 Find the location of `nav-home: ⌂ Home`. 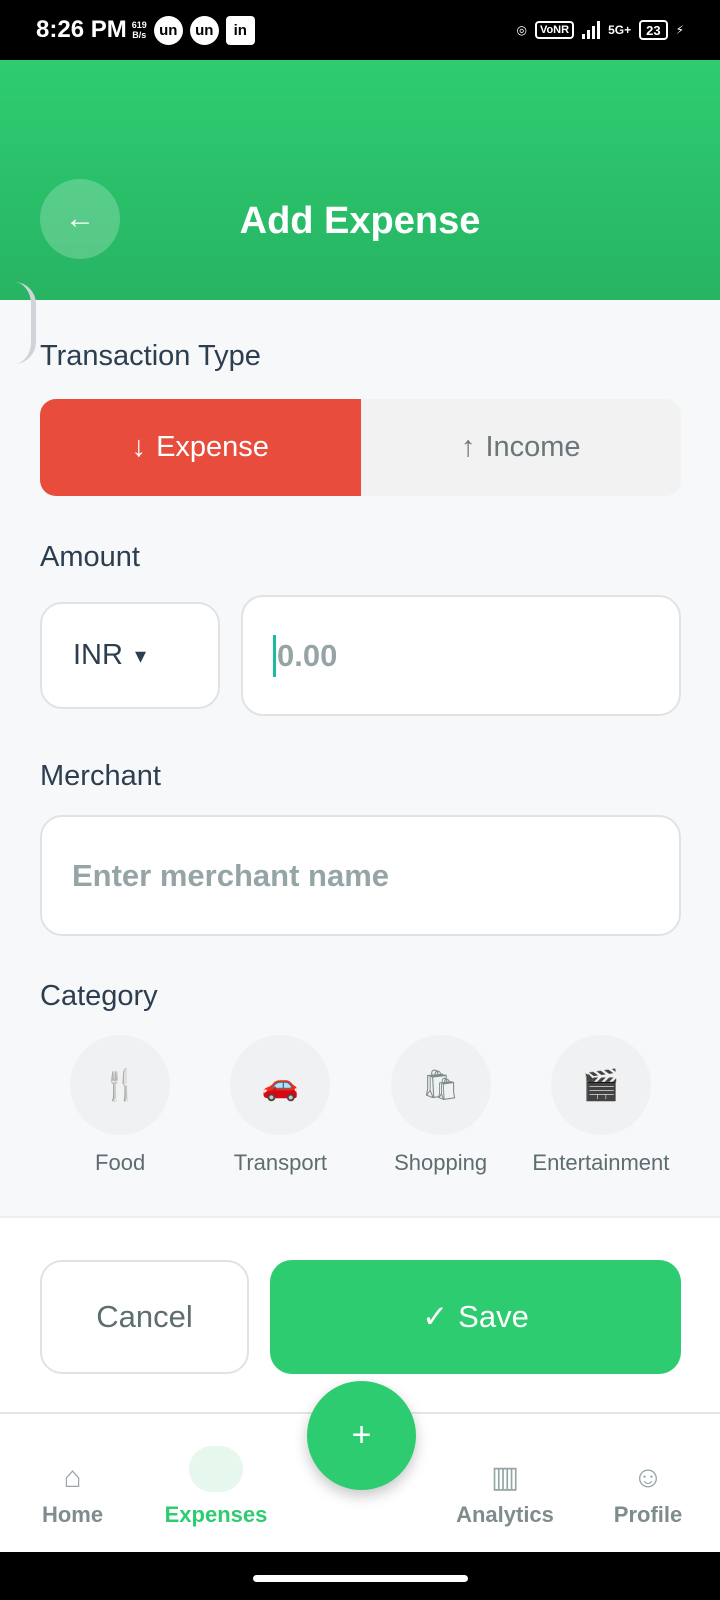

nav-home: ⌂ Home is located at coordinates (72, 1484).